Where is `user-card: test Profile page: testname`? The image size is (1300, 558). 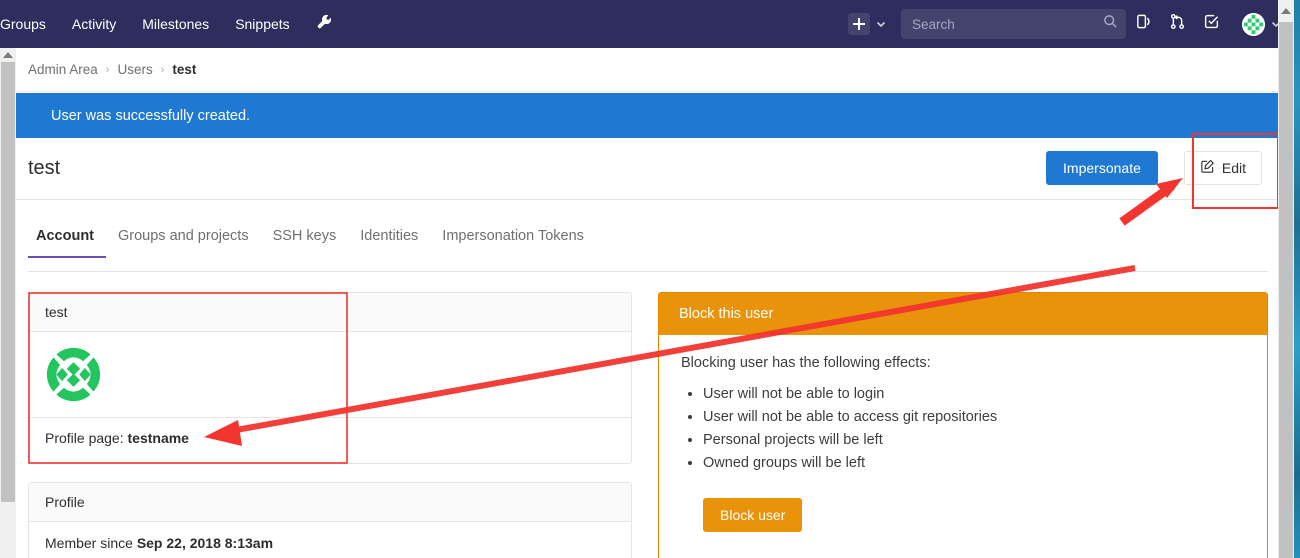 user-card: test Profile page: testname is located at coordinates (330, 378).